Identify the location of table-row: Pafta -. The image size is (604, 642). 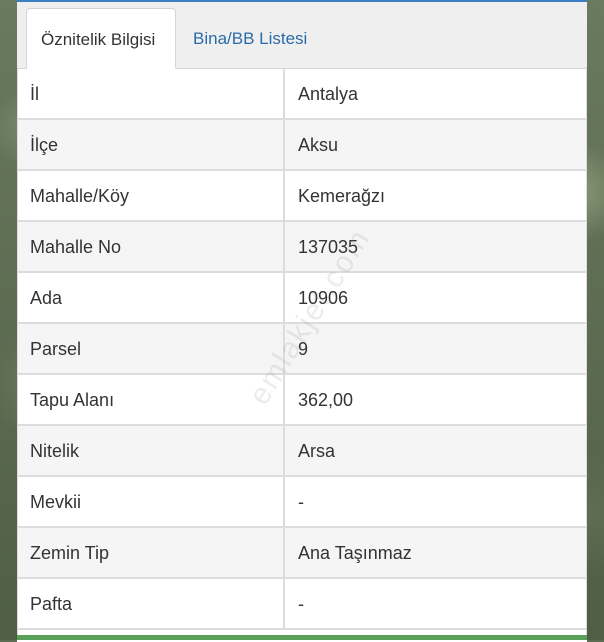
(302, 604).